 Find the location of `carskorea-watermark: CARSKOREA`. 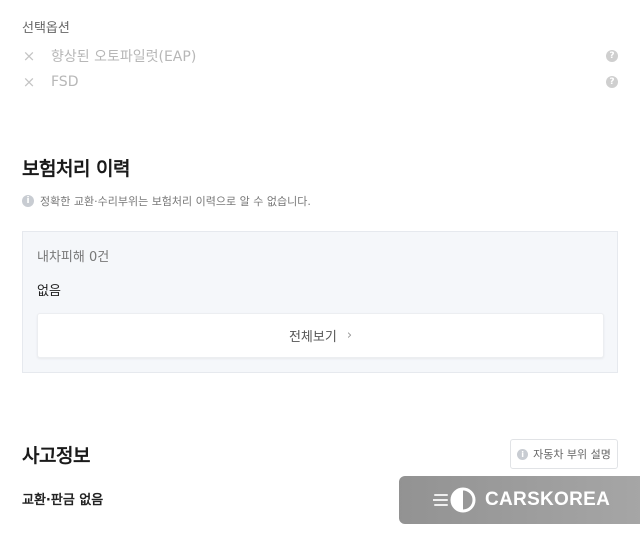

carskorea-watermark: CARSKOREA is located at coordinates (519, 500).